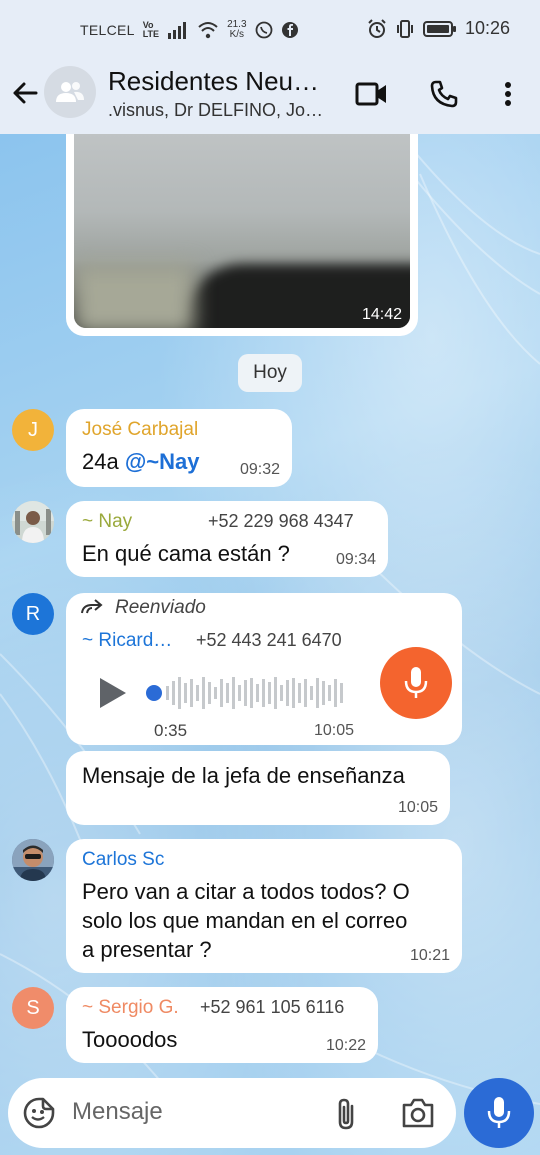 The width and height of the screenshot is (540, 1155). I want to click on avatar-letter: J, so click(33, 429).